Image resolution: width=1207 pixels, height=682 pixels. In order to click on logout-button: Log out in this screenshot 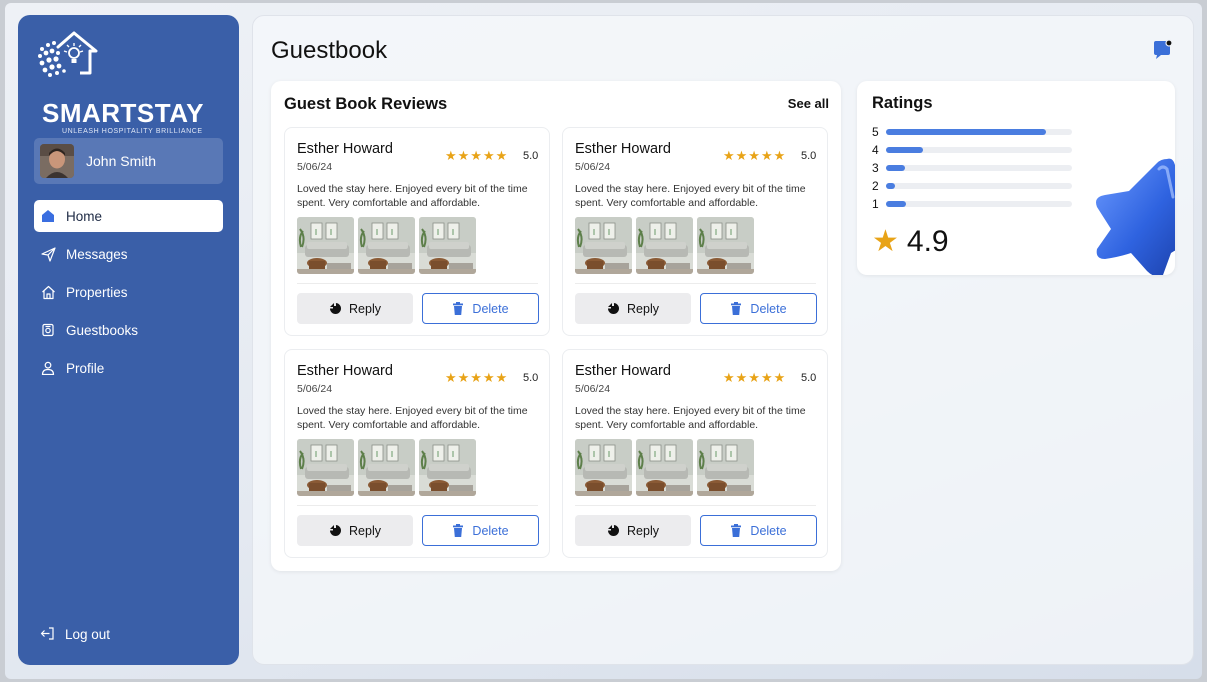, I will do `click(75, 634)`.